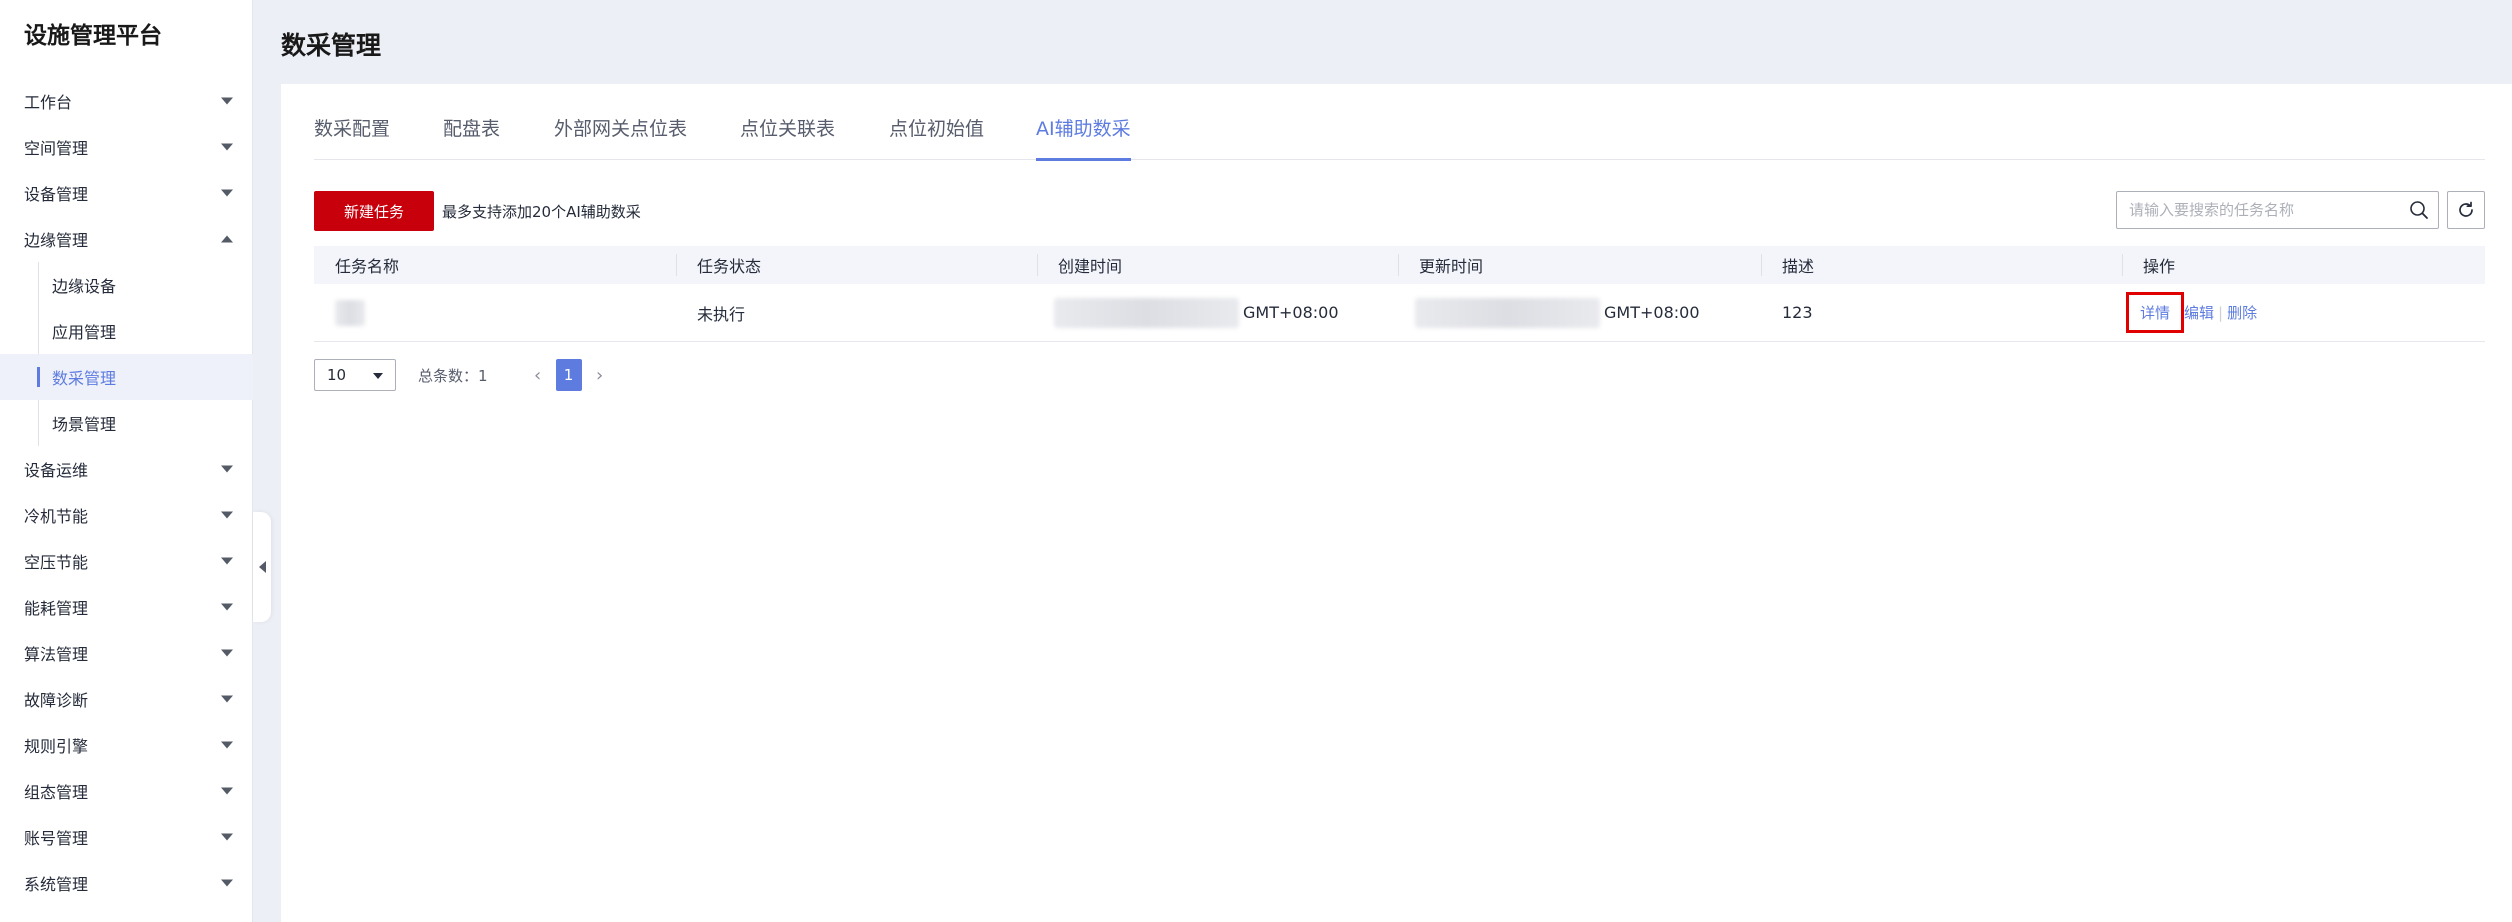 This screenshot has height=922, width=2512. What do you see at coordinates (2155, 312) in the screenshot?
I see `detail-link: 详情` at bounding box center [2155, 312].